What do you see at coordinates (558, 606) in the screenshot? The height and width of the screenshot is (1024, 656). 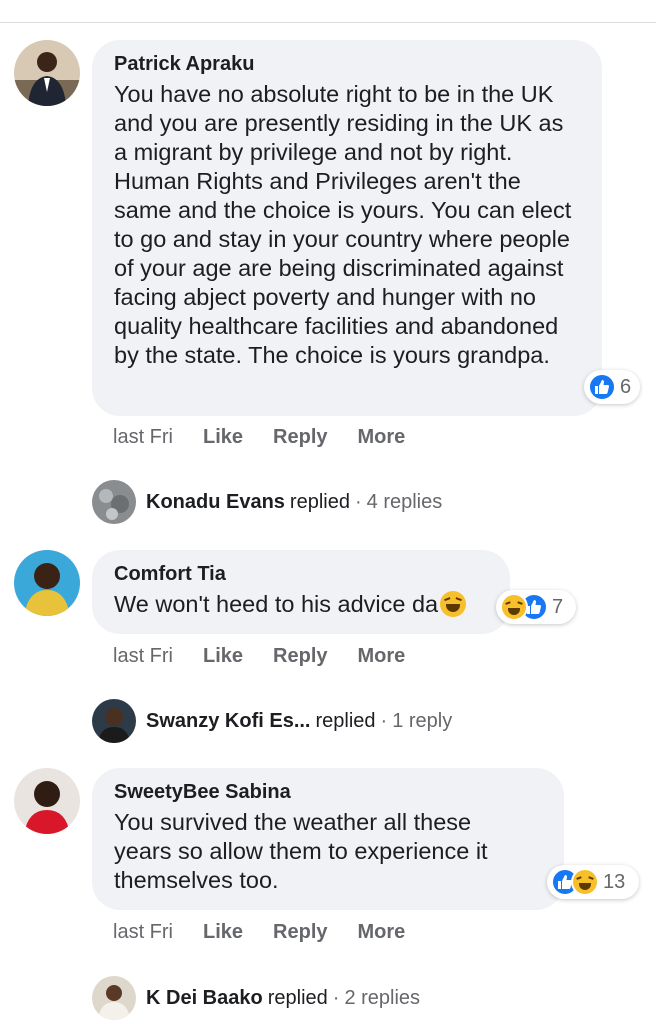 I see `reaction-count: 7` at bounding box center [558, 606].